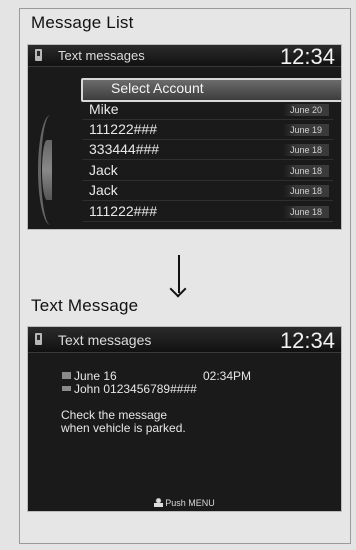 This screenshot has width=356, height=550. What do you see at coordinates (124, 149) in the screenshot?
I see `message-sender: 333444###` at bounding box center [124, 149].